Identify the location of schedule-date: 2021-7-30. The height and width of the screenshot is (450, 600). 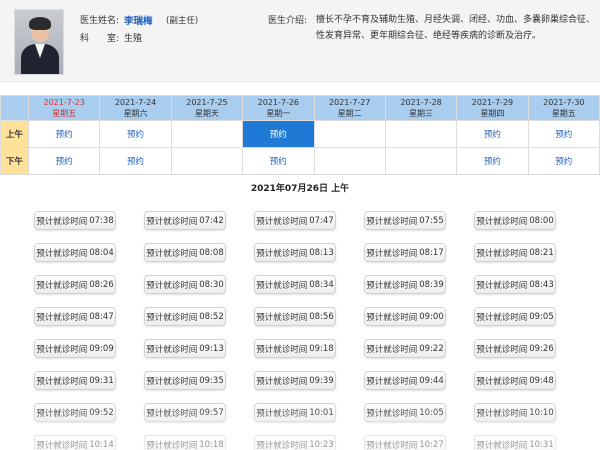
(564, 102).